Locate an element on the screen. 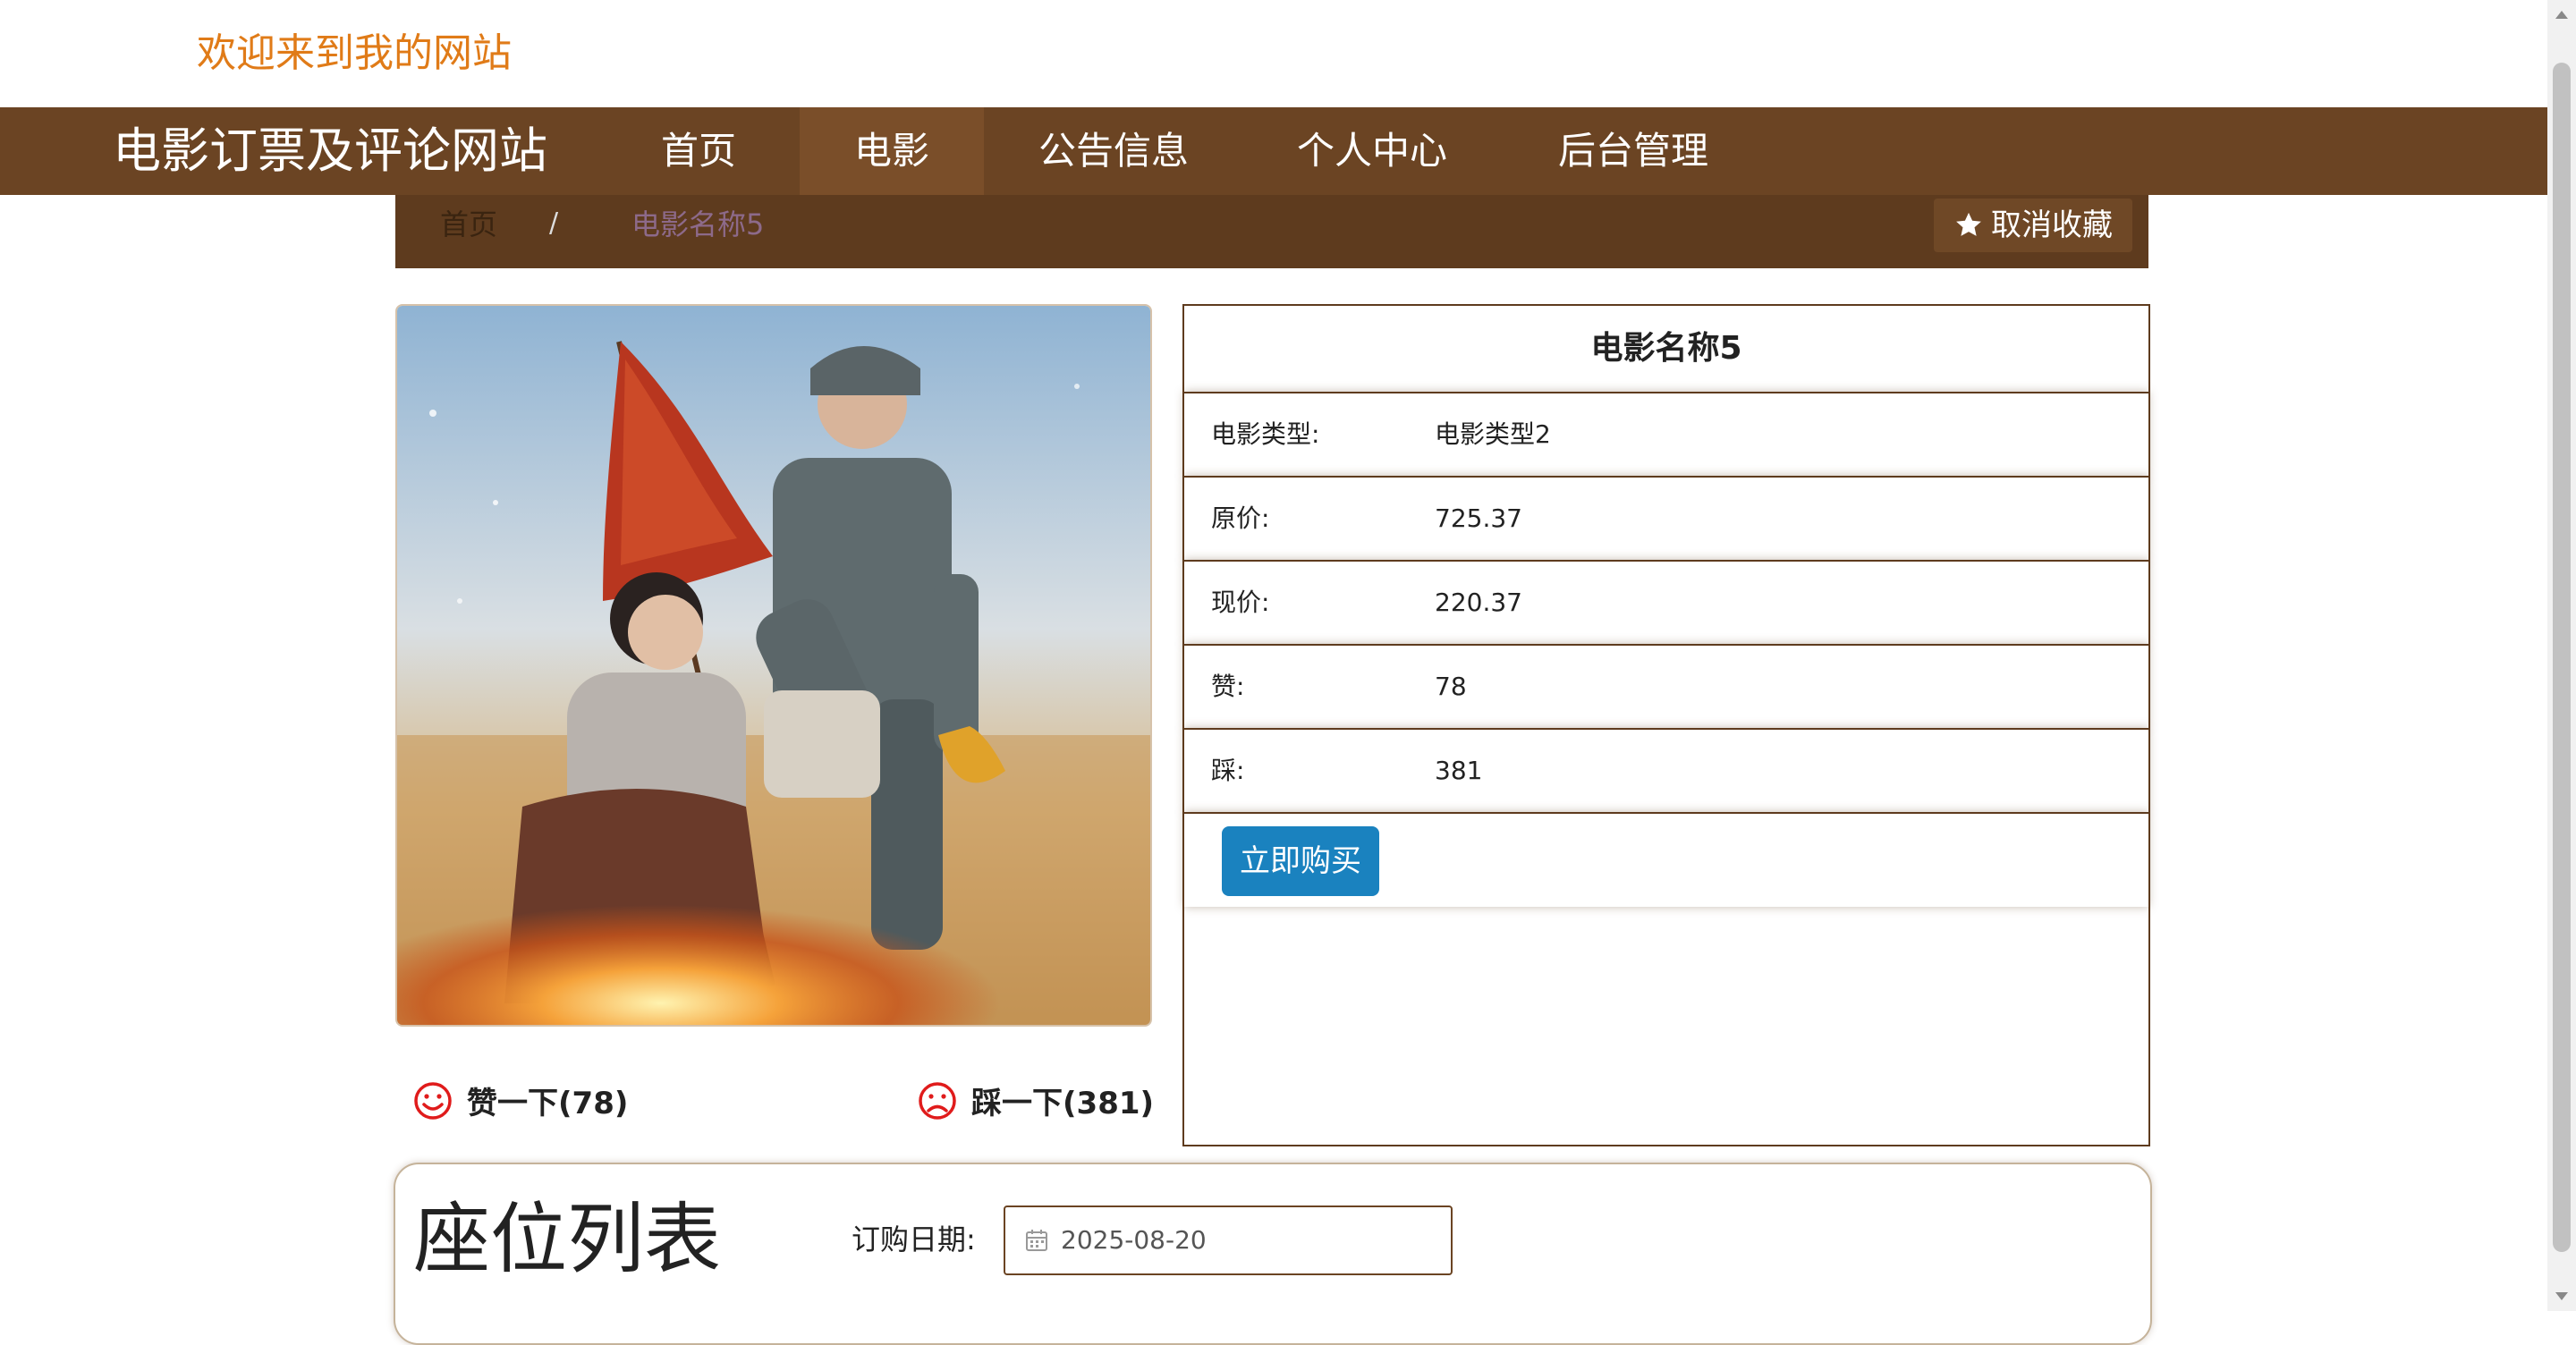 Image resolution: width=2576 pixels, height=1345 pixels. detail-value: 220.37 is located at coordinates (1478, 602).